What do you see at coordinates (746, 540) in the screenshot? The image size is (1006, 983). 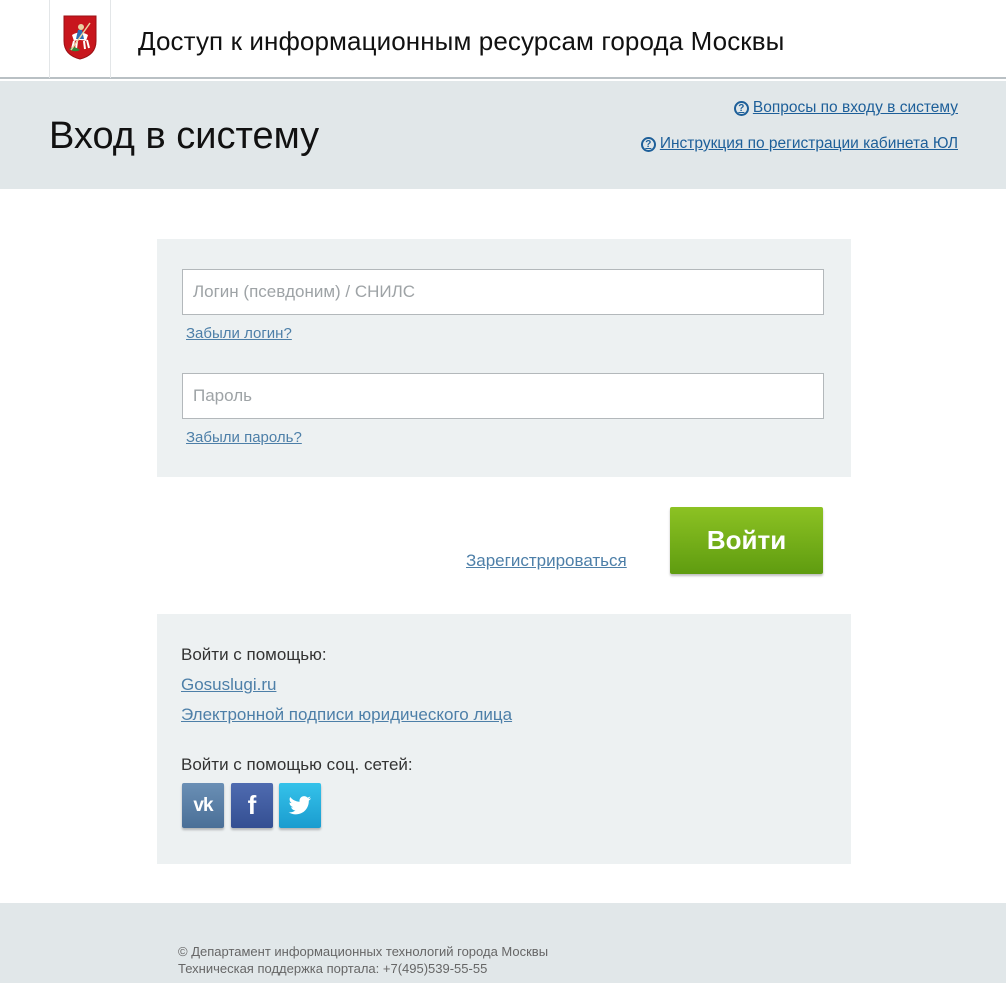 I see `login-button: Войти` at bounding box center [746, 540].